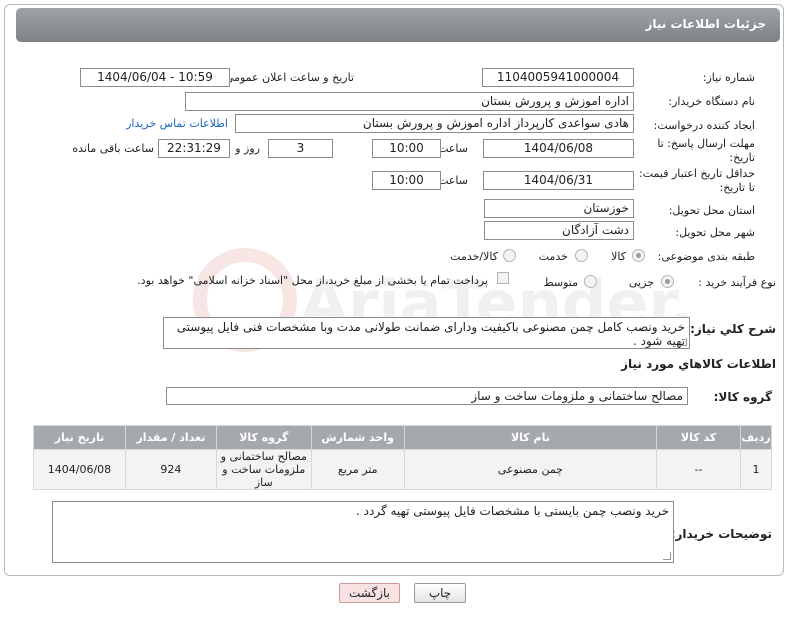 This screenshot has height=619, width=788. What do you see at coordinates (406, 148) in the screenshot?
I see `deadline-time-field: 10:00` at bounding box center [406, 148].